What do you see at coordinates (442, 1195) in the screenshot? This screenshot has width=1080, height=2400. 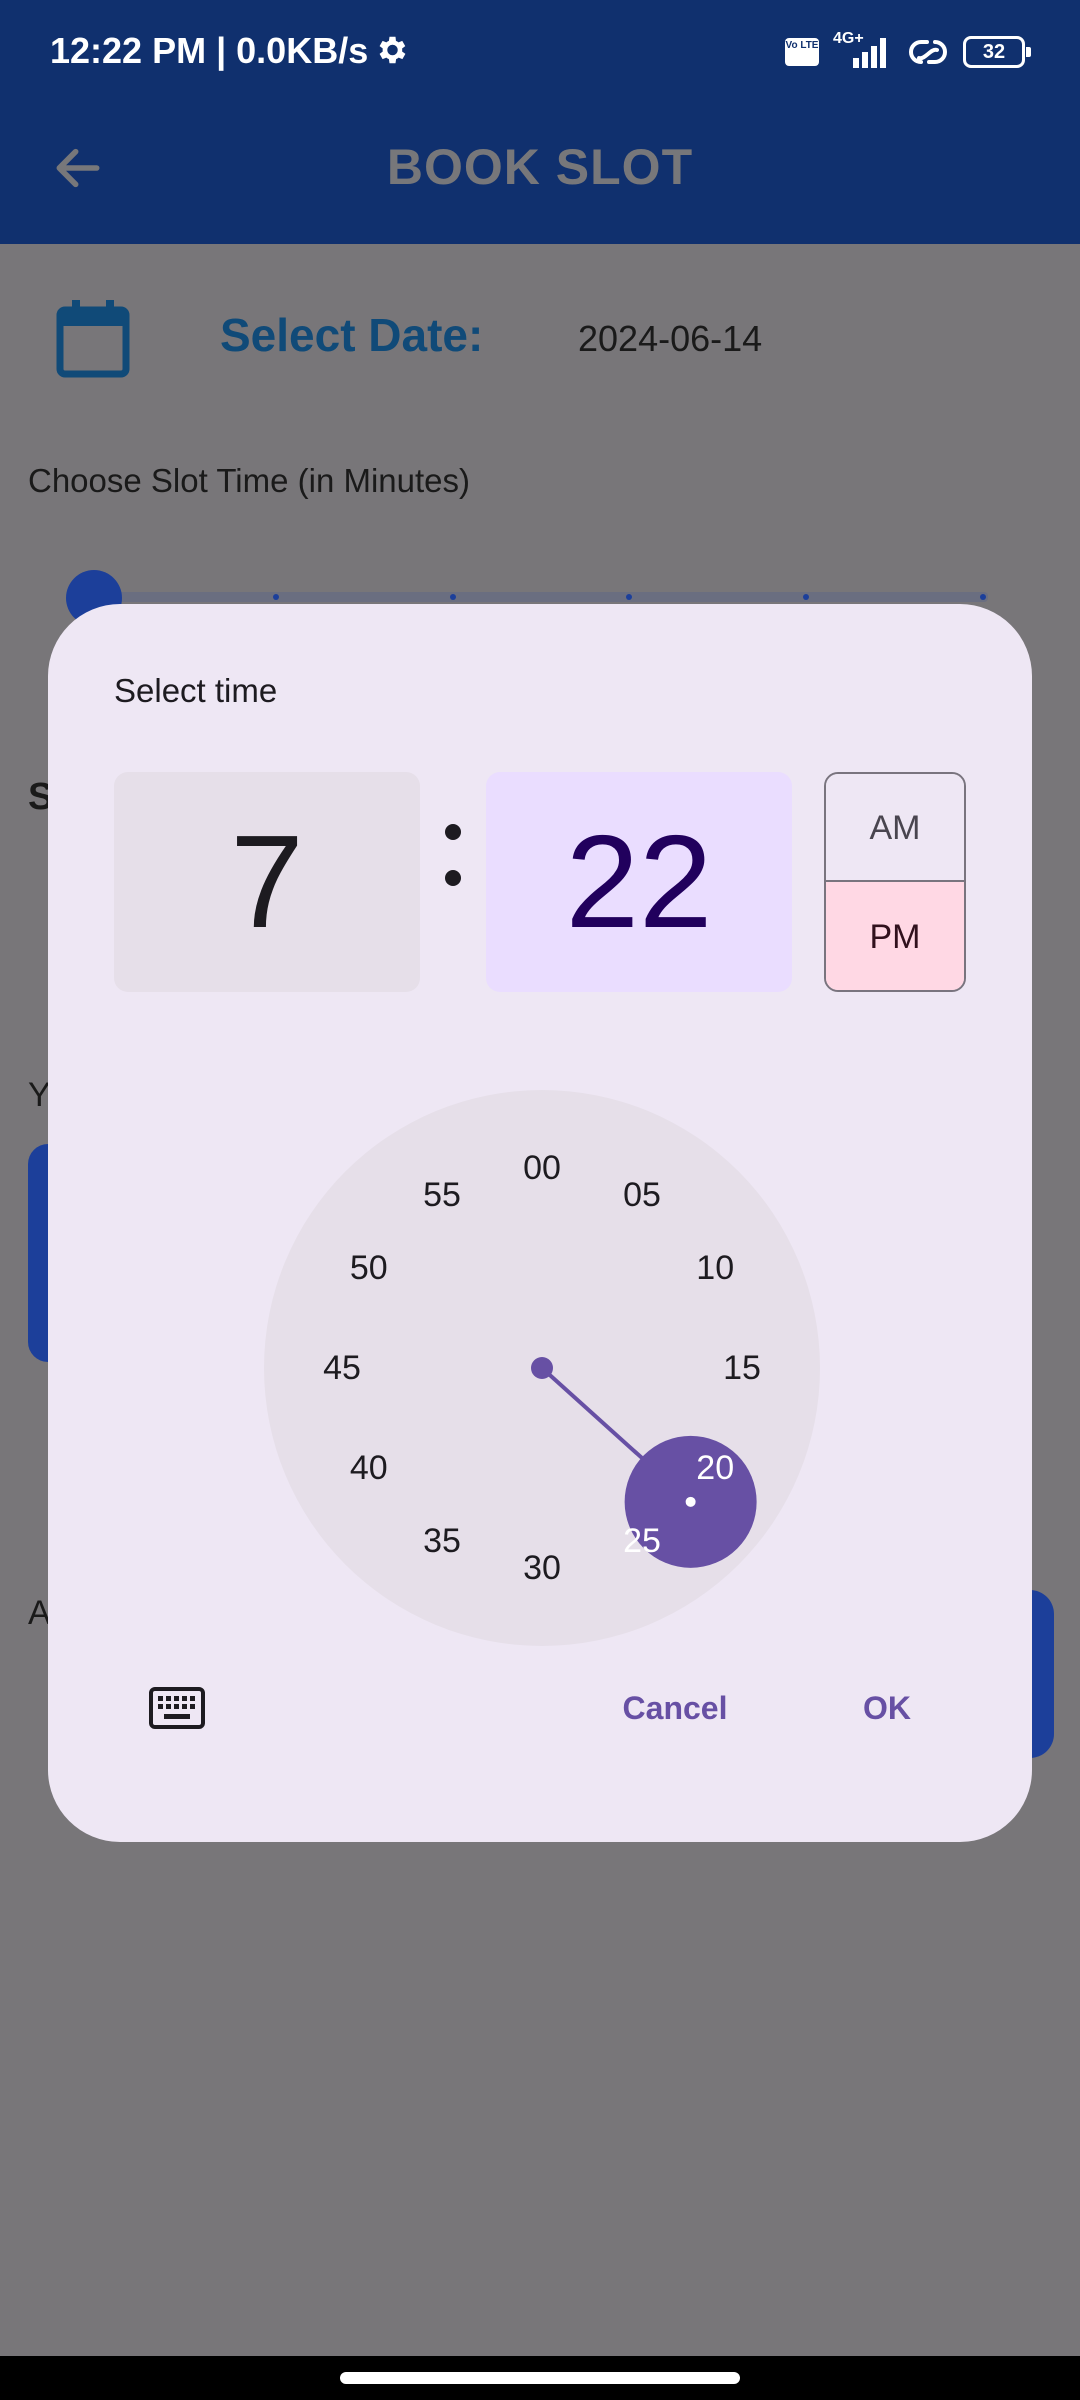 I see `dial-minute-55: 55` at bounding box center [442, 1195].